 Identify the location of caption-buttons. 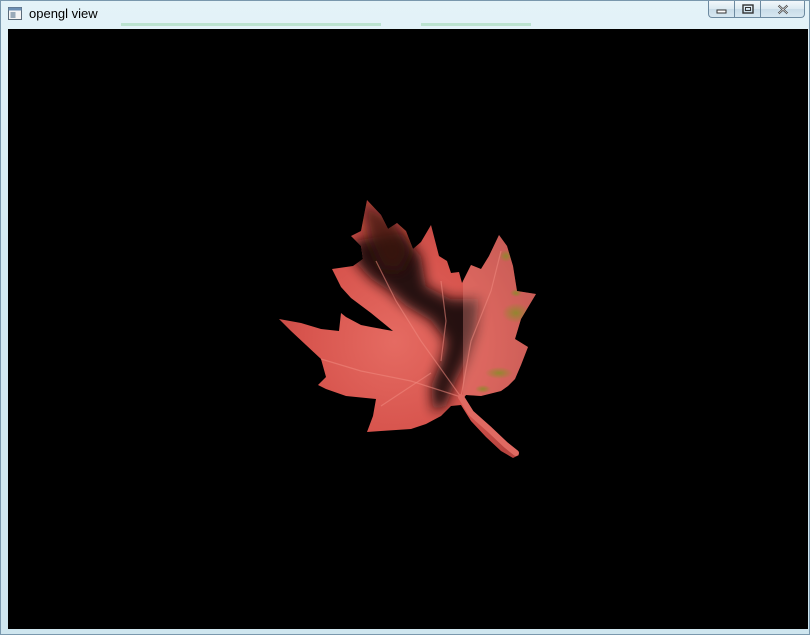
(756, 10).